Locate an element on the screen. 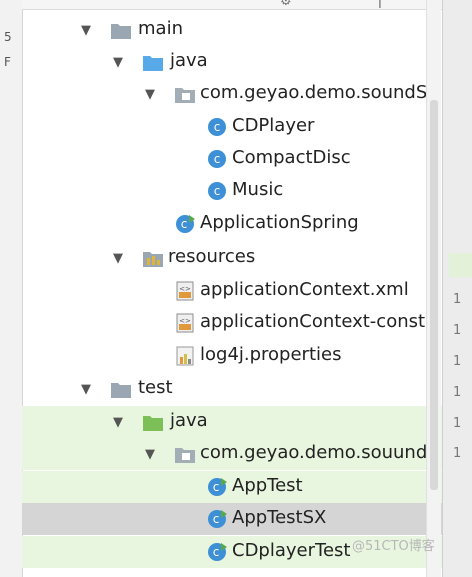  tree-row-label: Music is located at coordinates (258, 189).